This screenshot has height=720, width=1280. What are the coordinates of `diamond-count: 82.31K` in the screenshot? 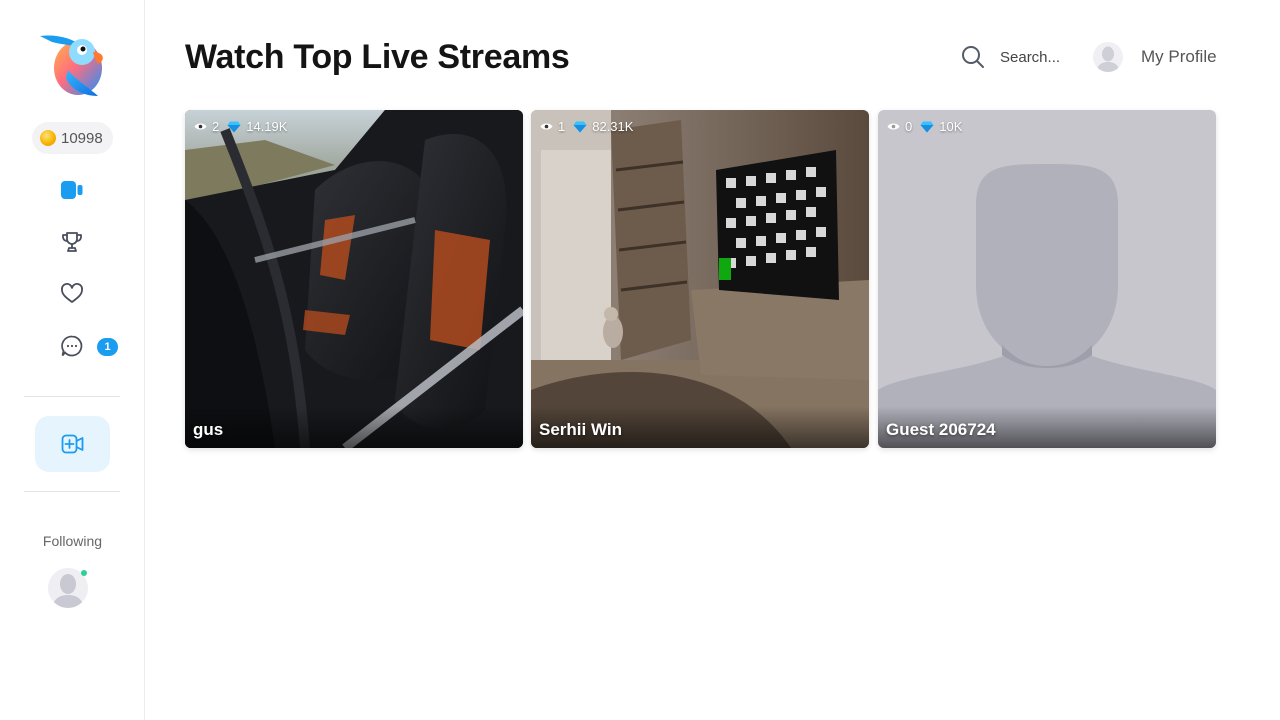 It's located at (603, 126).